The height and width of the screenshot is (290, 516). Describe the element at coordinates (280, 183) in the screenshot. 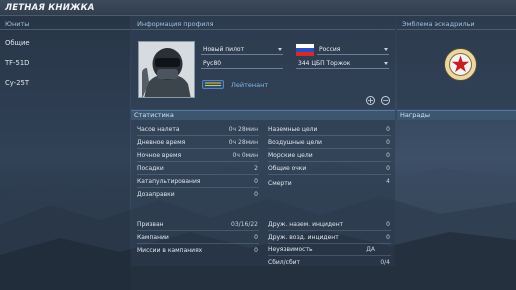

I see `stat-label-deaths: Смерти` at that location.